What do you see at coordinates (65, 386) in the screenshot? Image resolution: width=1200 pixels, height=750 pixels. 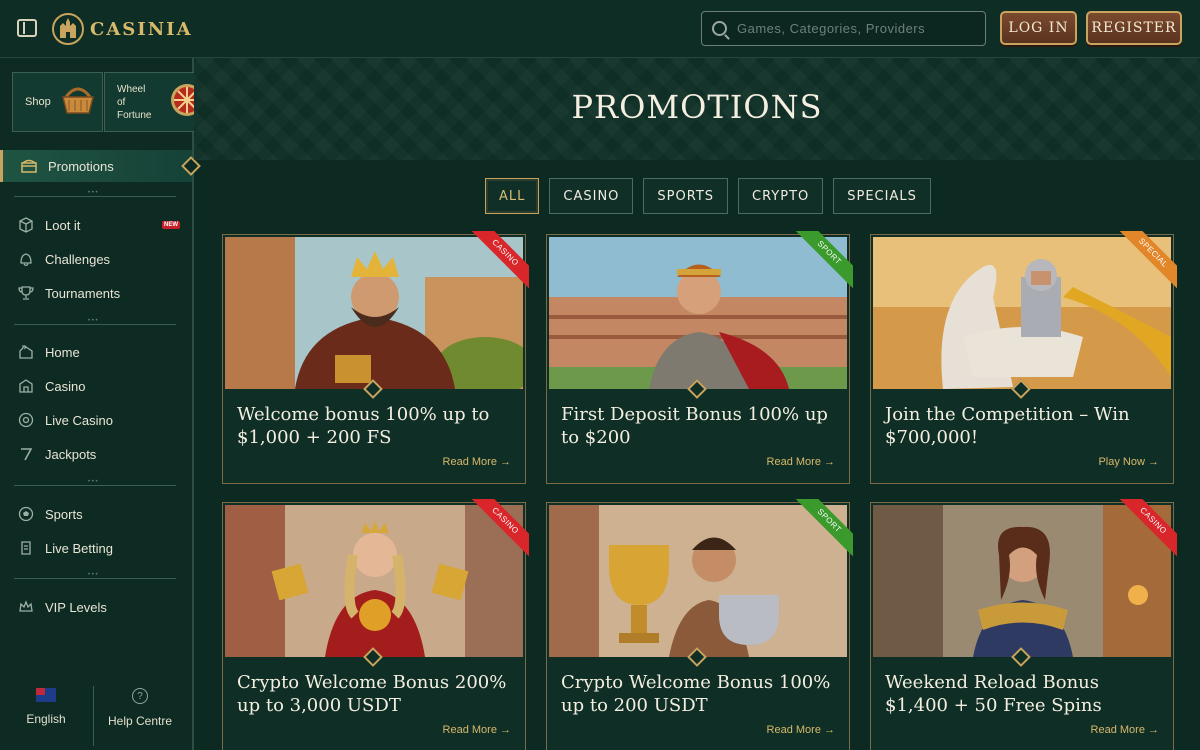 I see `sidebar-item-label: Casino` at bounding box center [65, 386].